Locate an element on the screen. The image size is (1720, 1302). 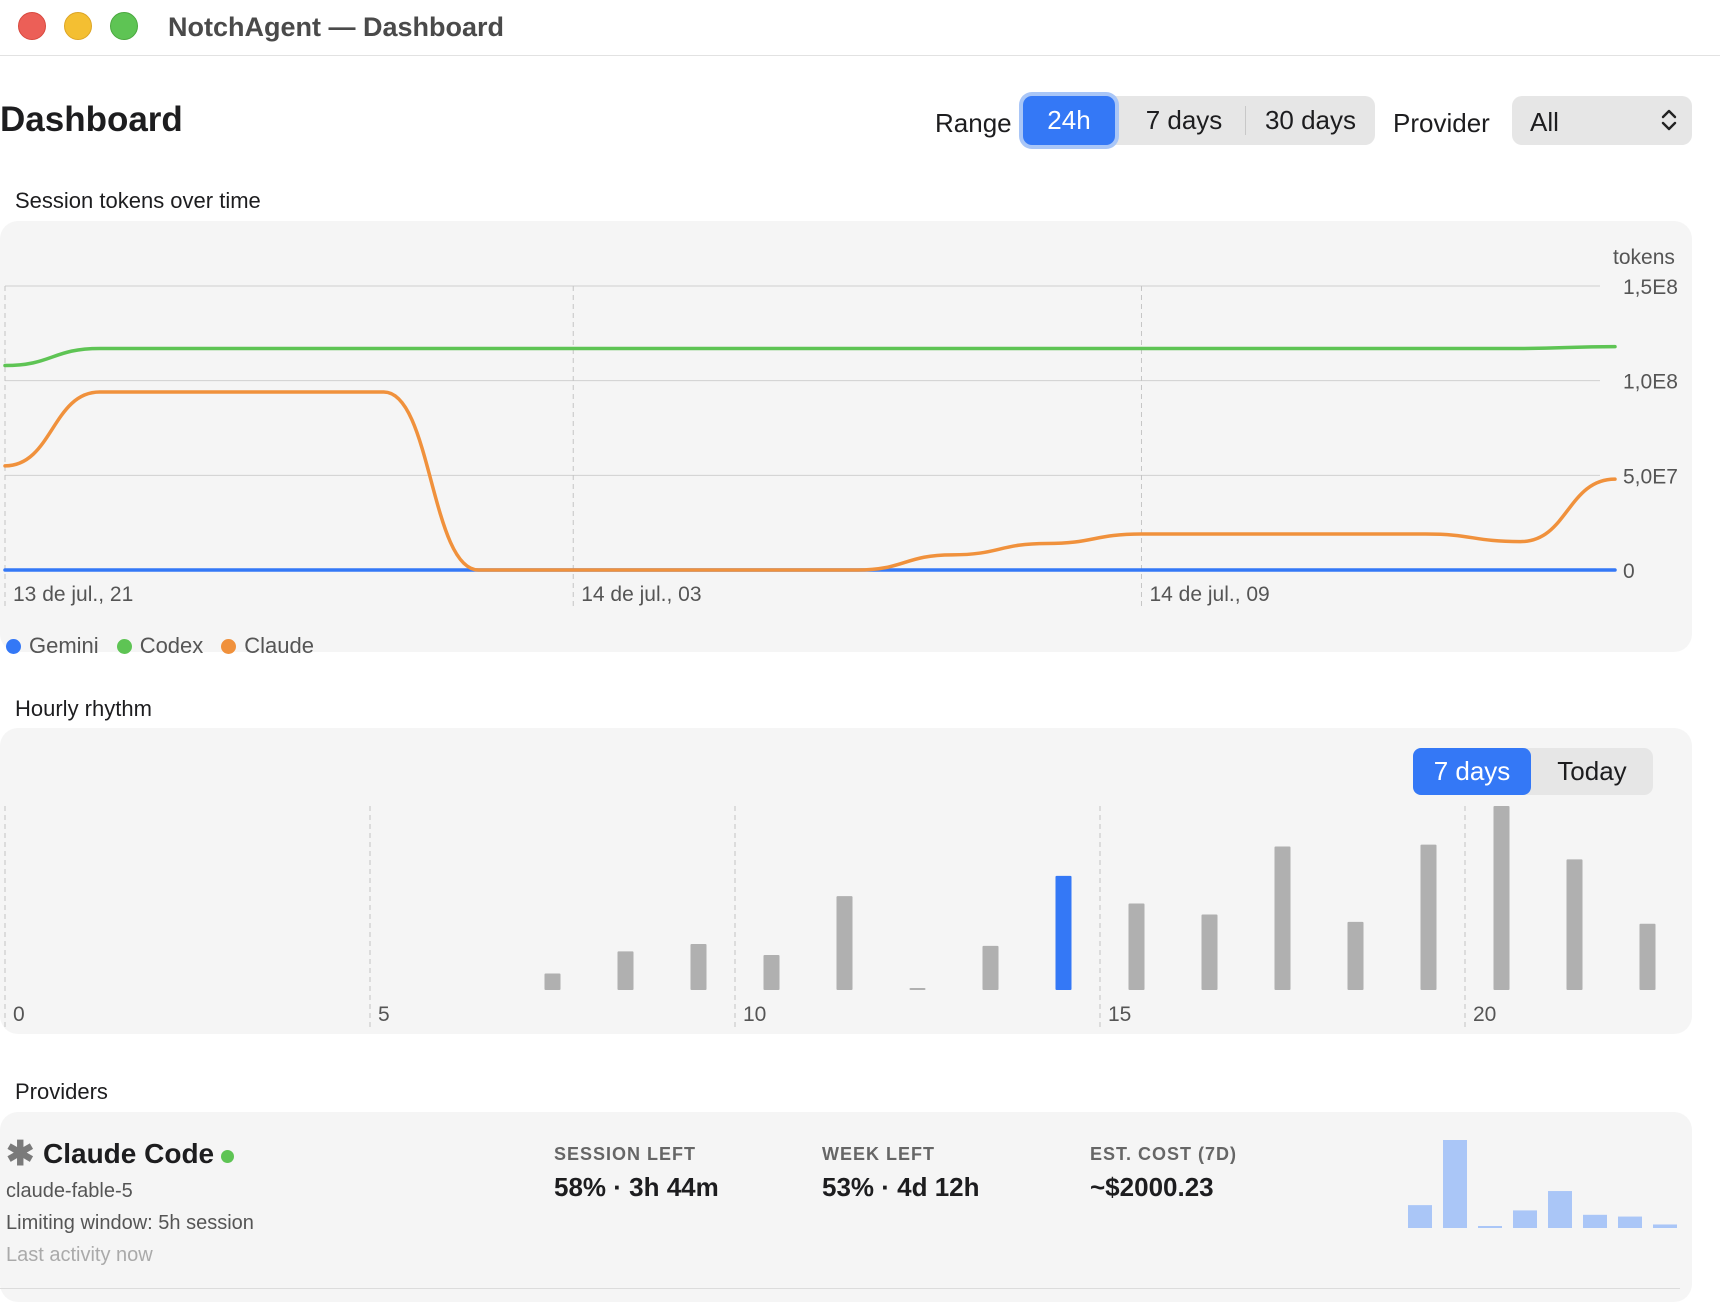
minimize-window-button is located at coordinates (78, 26).